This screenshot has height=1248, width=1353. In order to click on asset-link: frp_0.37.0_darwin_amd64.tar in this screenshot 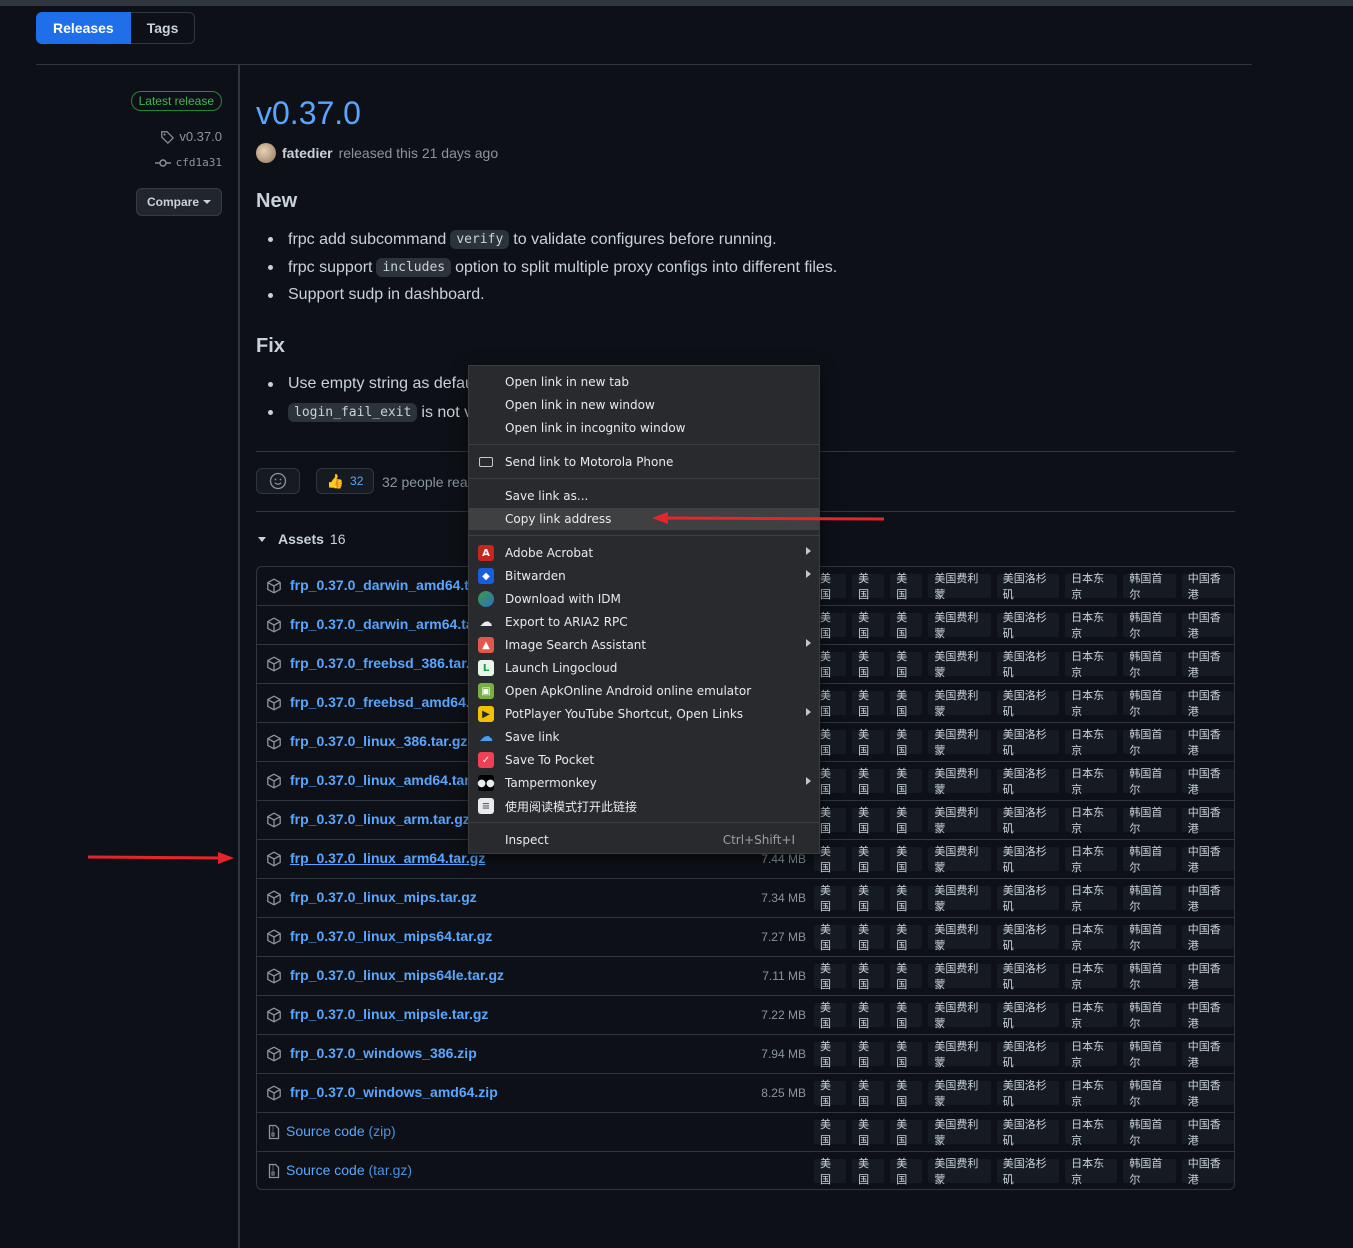, I will do `click(386, 585)`.